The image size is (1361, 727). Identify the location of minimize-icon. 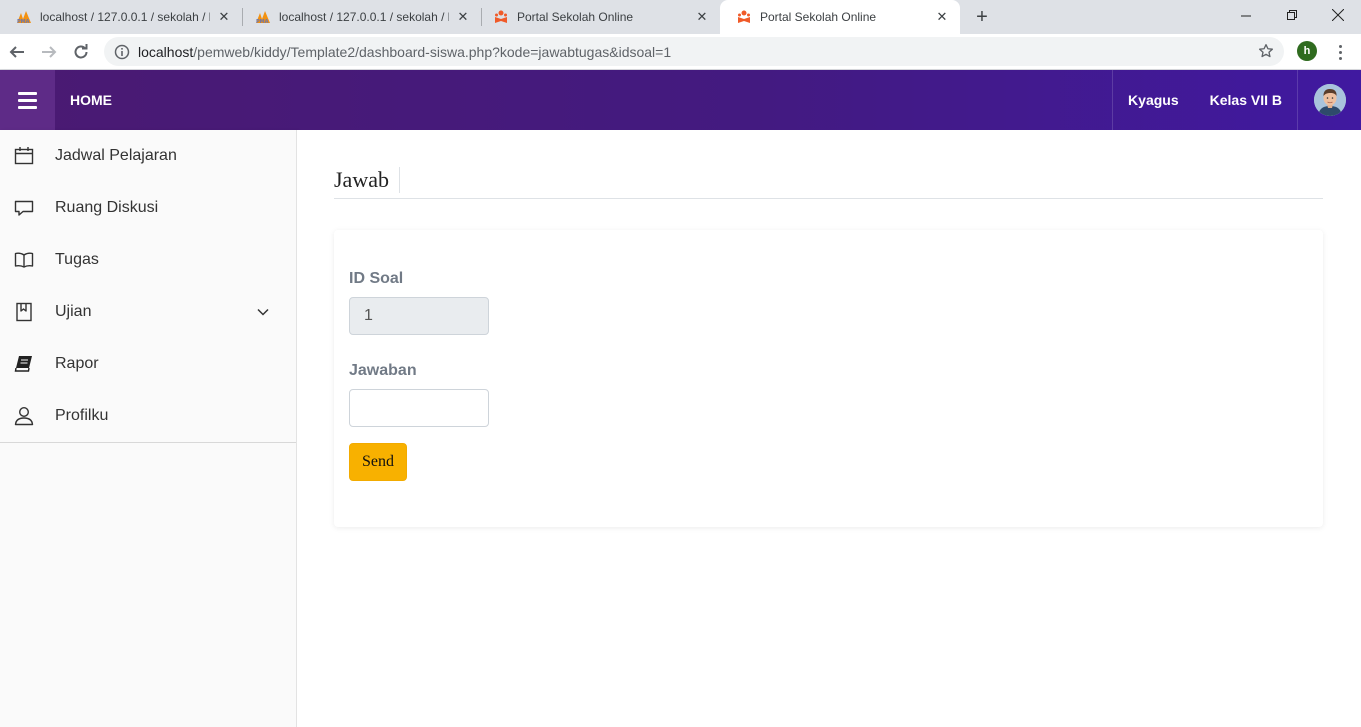
(1246, 15).